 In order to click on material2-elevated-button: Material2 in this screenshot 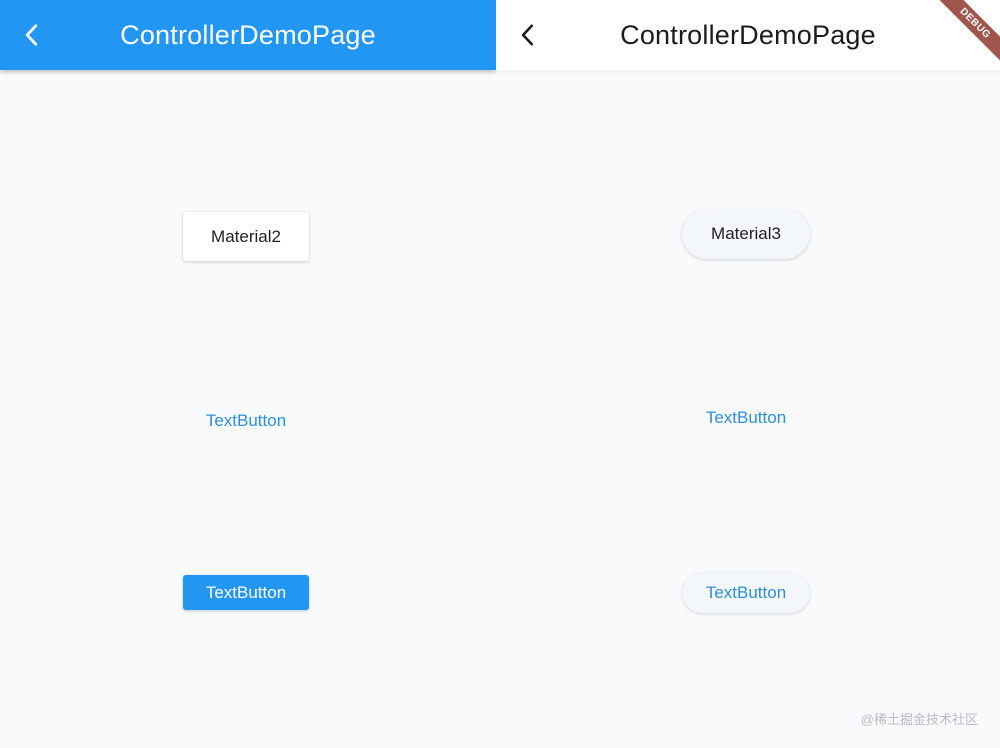, I will do `click(246, 236)`.